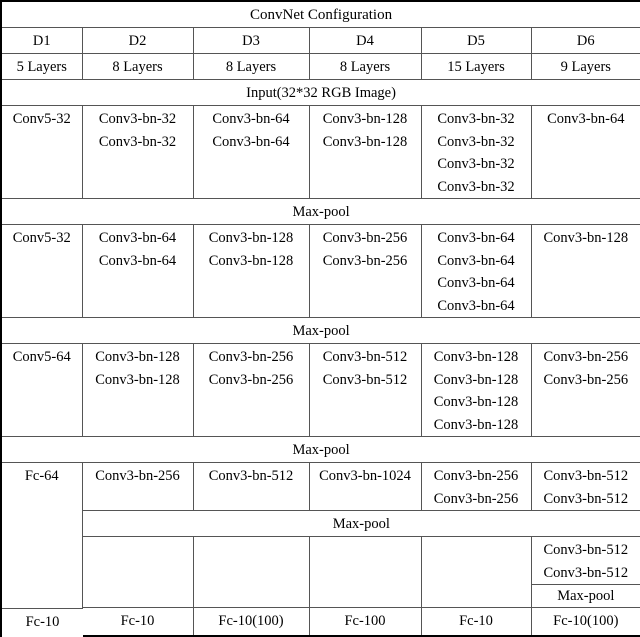  I want to click on layer-count-d2: 8 Layers, so click(137, 67).